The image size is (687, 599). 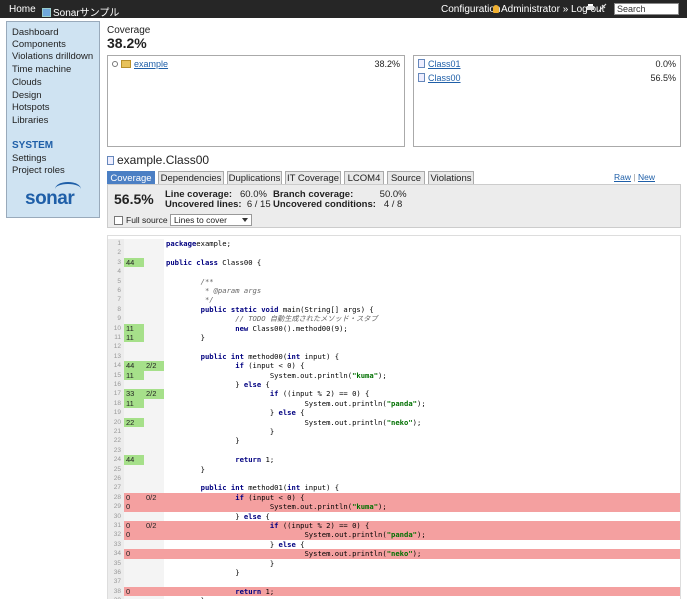 I want to click on project-link: Sonarサンプル, so click(x=80, y=11).